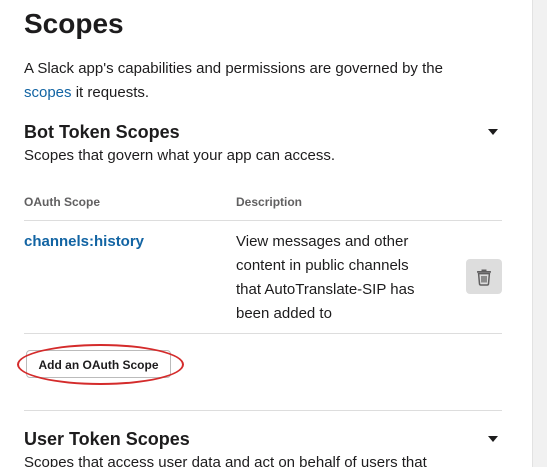  Describe the element at coordinates (84, 242) in the screenshot. I see `scope-name-channels-history: channels:history` at that location.